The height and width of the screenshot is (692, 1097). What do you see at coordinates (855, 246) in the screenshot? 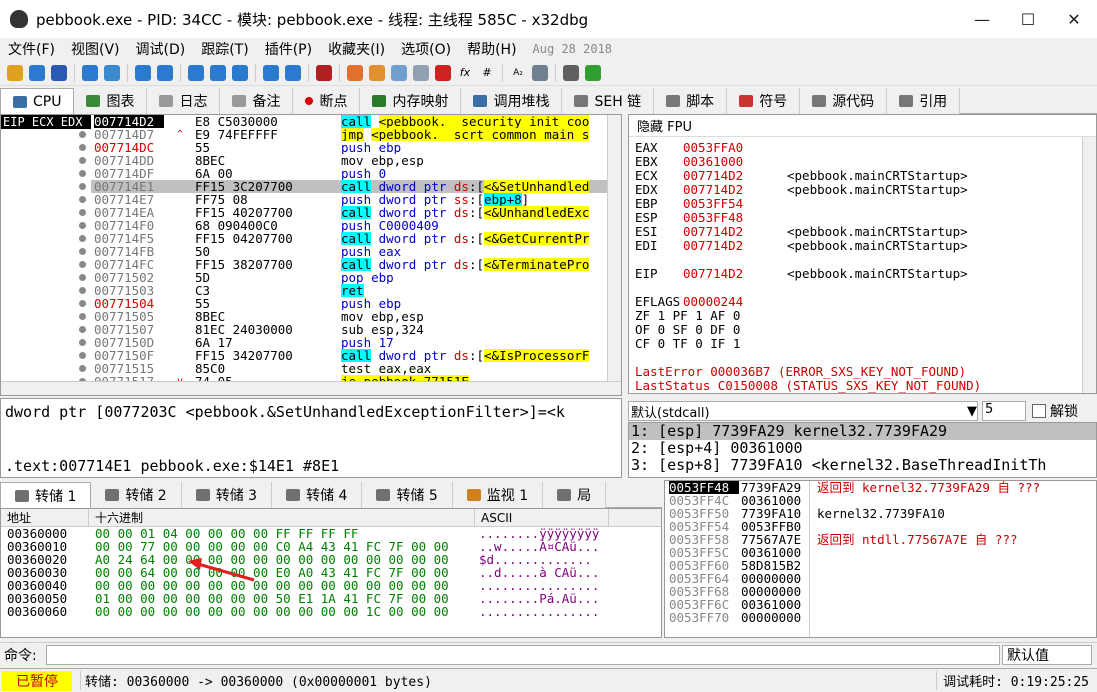
I see `register-row: EDI 007714D2 <pebbook.mainCRTStartup>` at bounding box center [855, 246].